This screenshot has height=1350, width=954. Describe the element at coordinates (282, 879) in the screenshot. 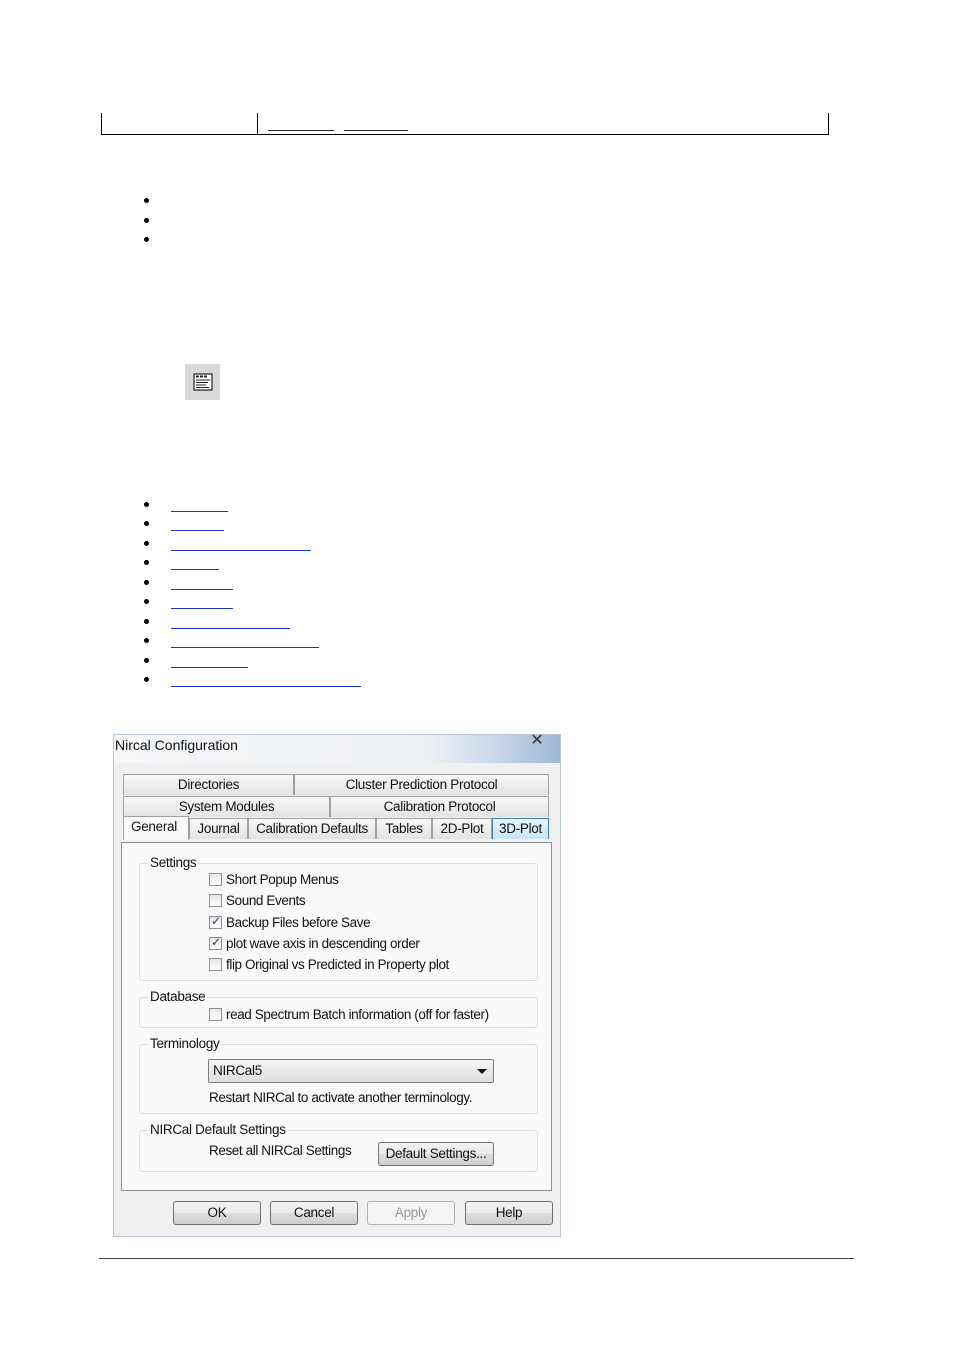

I see `checkbox-label: Short Popup Menus` at that location.